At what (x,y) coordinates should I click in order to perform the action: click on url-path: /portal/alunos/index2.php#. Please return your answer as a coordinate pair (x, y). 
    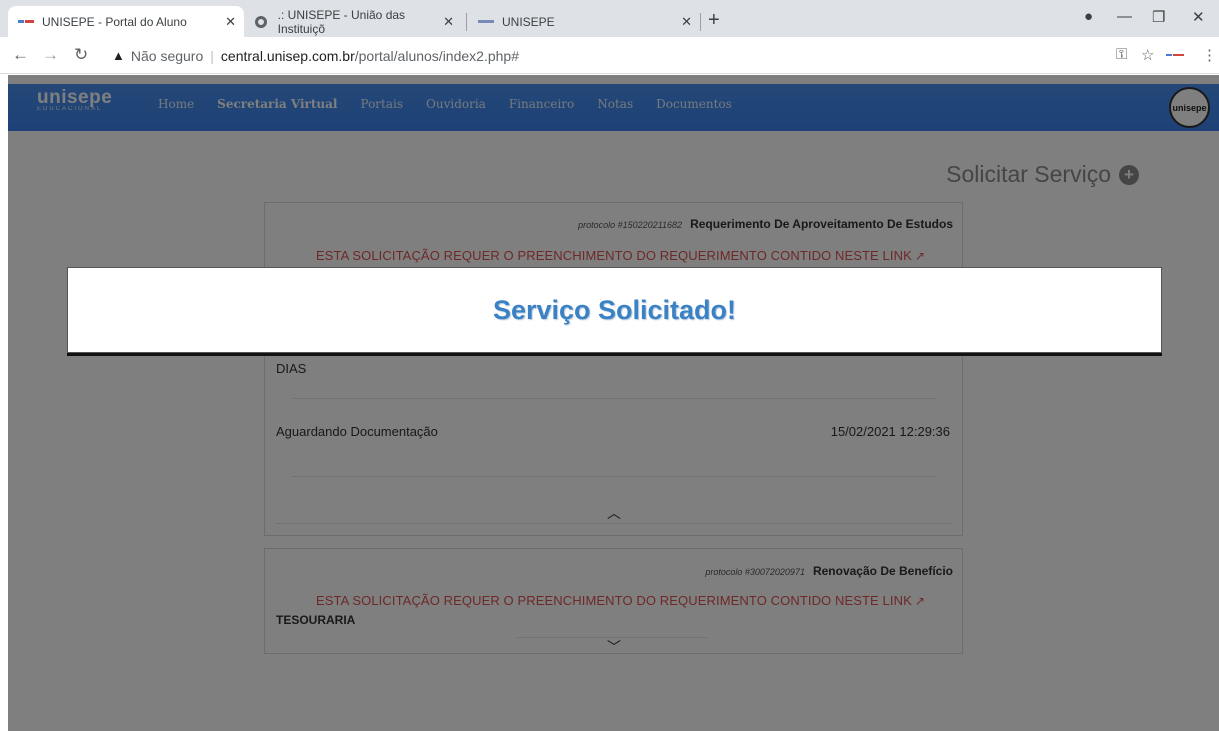
    Looking at the image, I should click on (437, 56).